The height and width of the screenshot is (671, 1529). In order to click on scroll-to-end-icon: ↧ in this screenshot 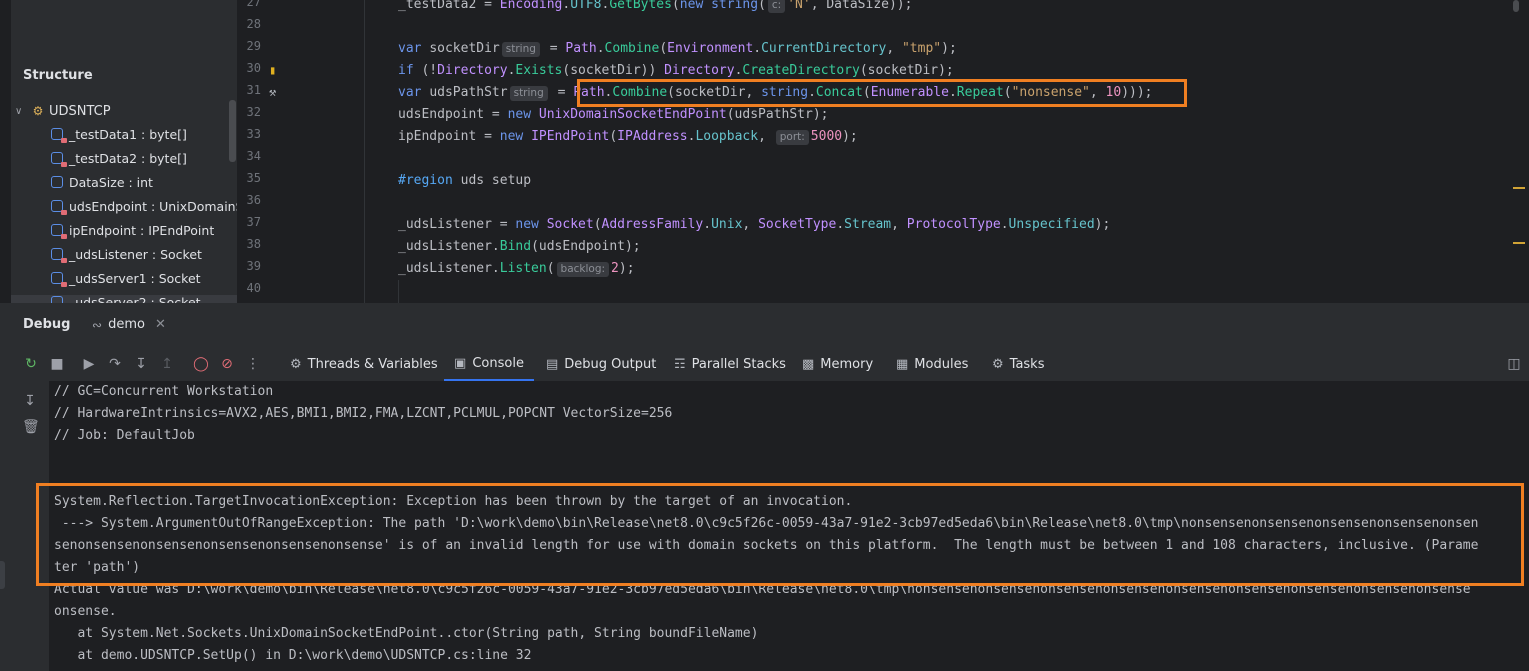, I will do `click(30, 401)`.